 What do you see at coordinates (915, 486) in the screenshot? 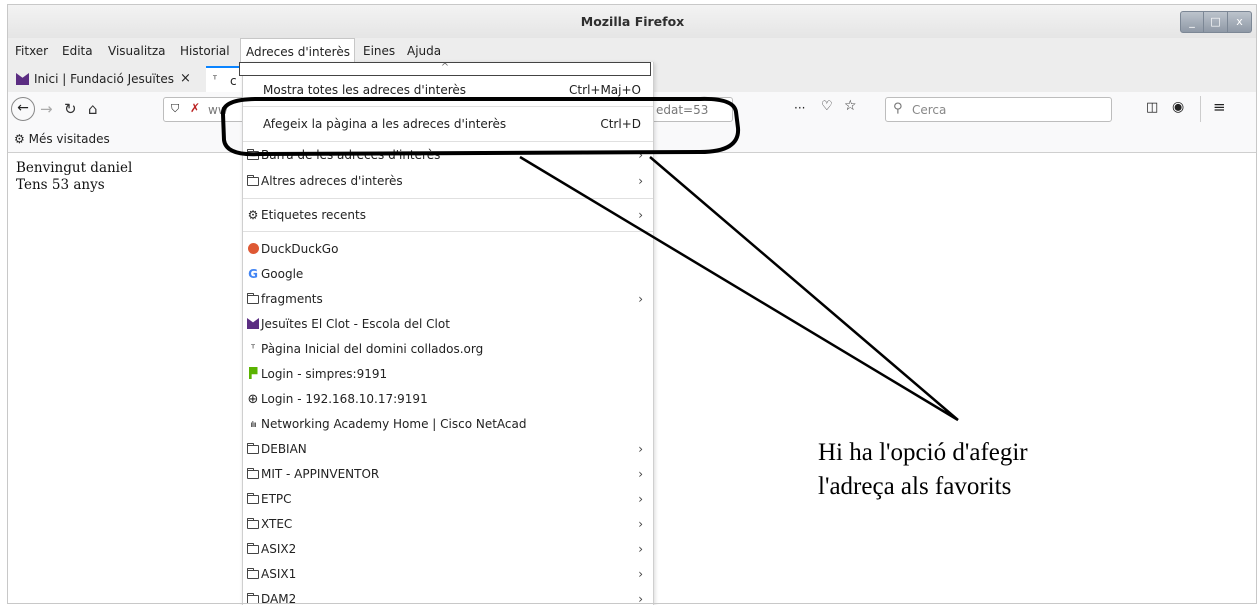
I see `annotation-line-2: l'adreça als favorits` at bounding box center [915, 486].